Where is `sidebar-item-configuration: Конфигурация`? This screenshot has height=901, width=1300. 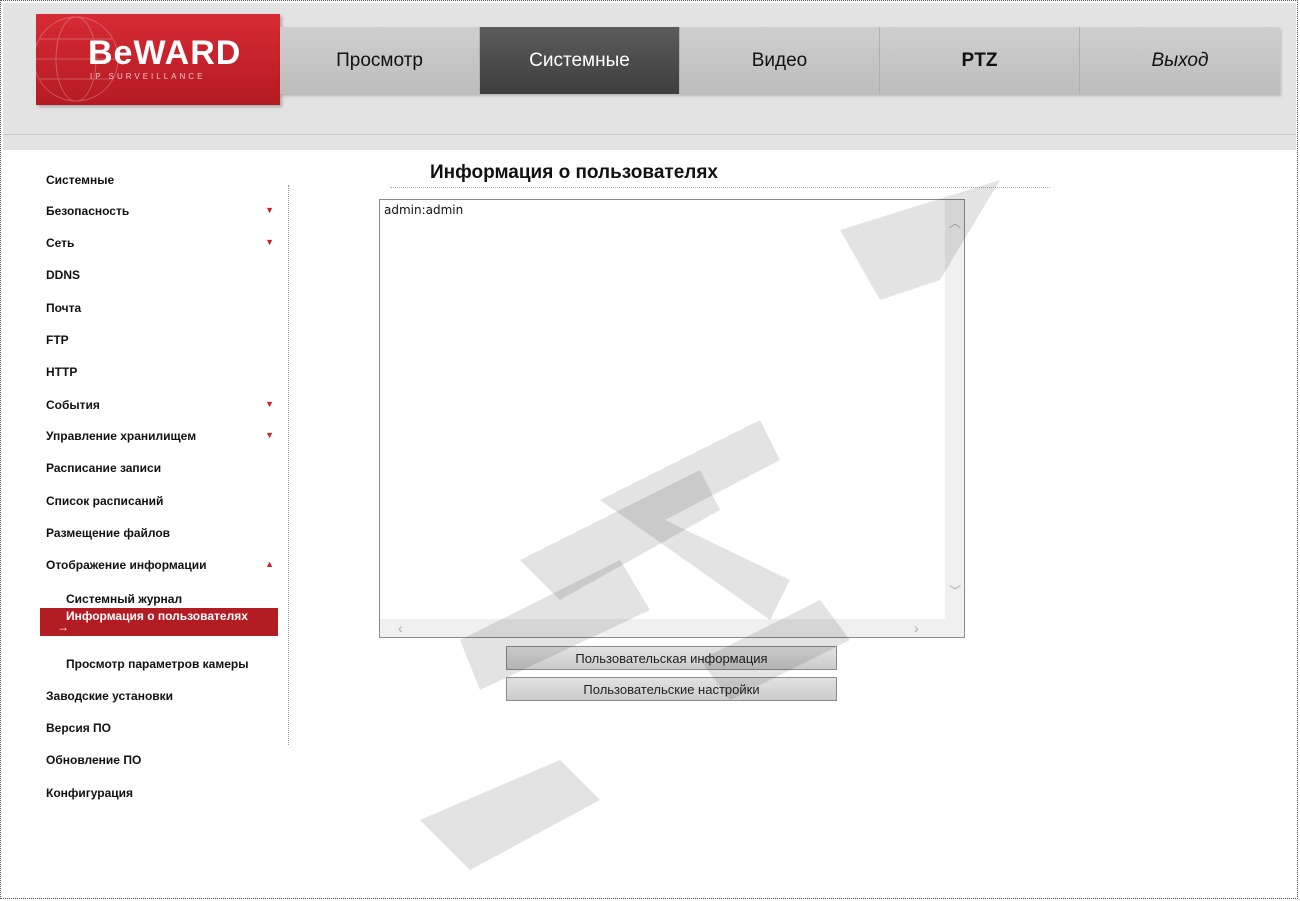 sidebar-item-configuration: Конфигурация is located at coordinates (164, 793).